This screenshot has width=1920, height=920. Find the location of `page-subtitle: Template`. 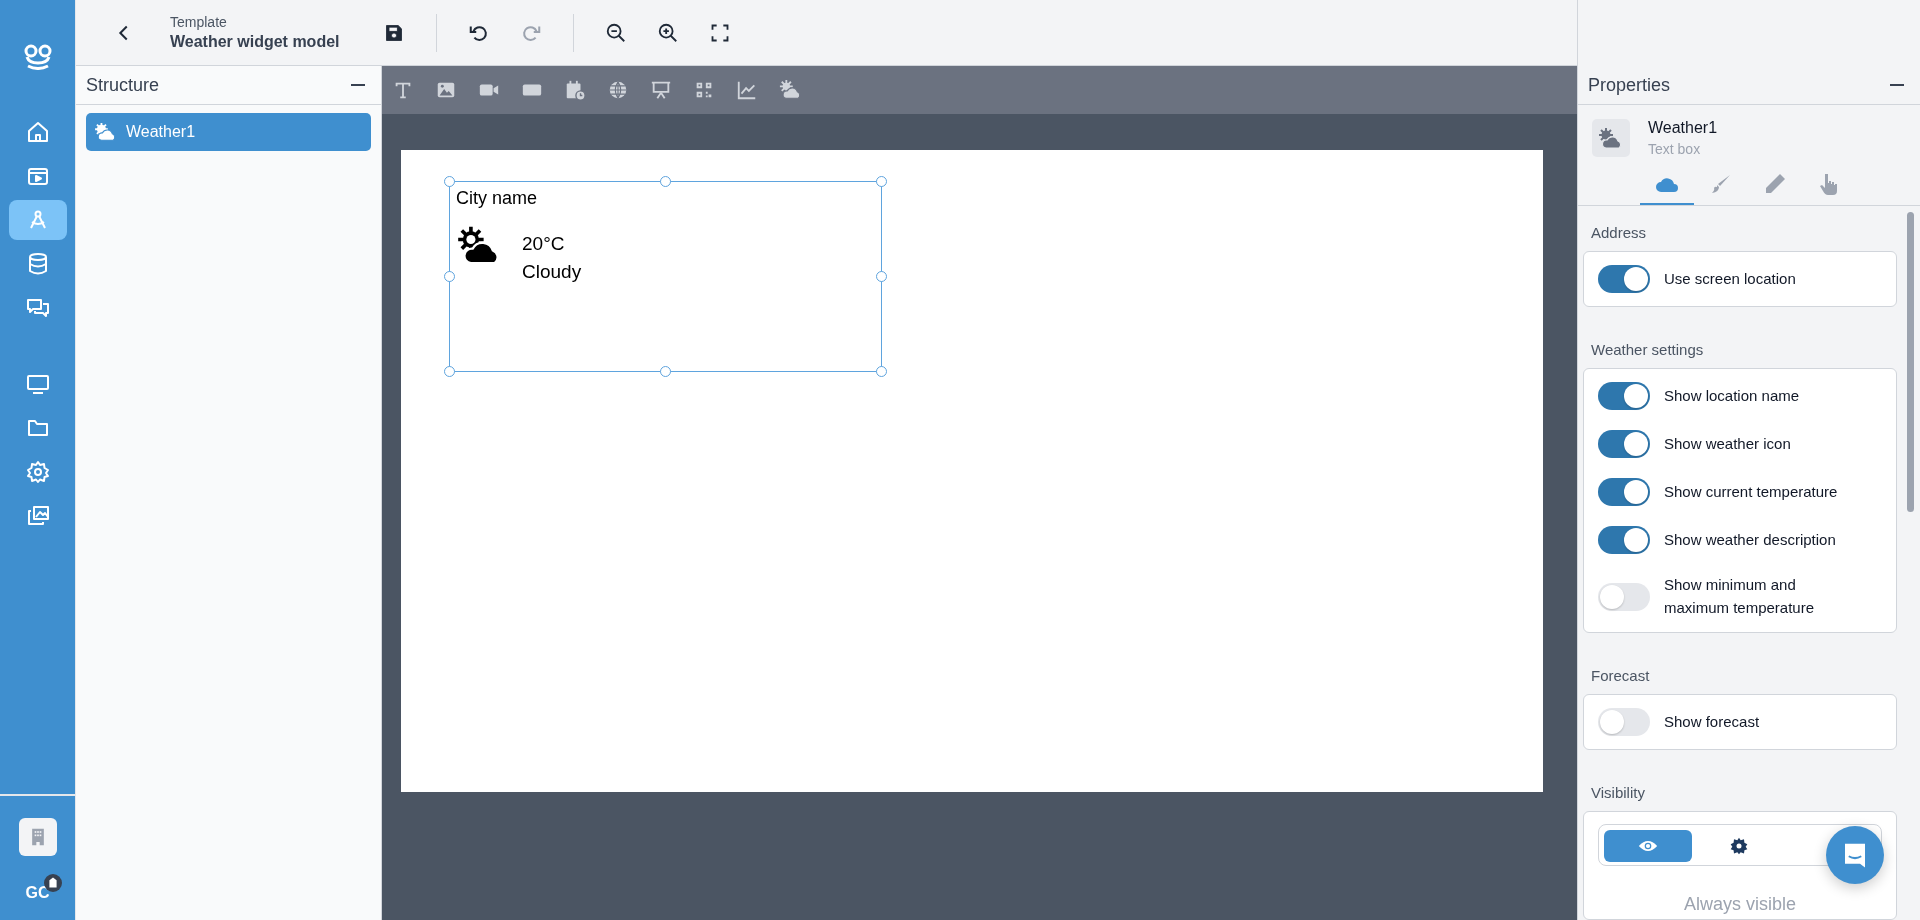

page-subtitle: Template is located at coordinates (199, 22).